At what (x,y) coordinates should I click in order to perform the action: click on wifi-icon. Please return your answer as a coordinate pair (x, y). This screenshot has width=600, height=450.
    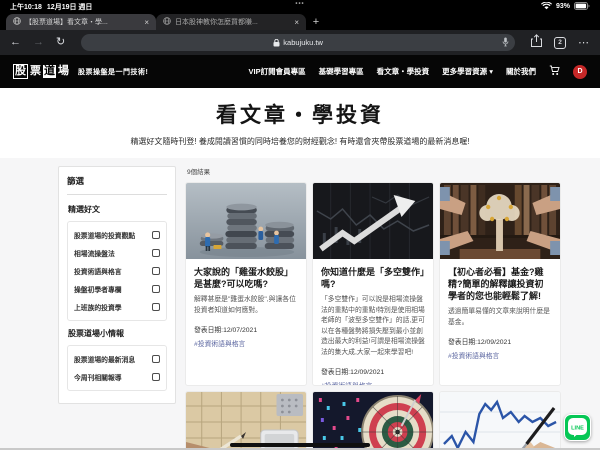
    Looking at the image, I should click on (546, 6).